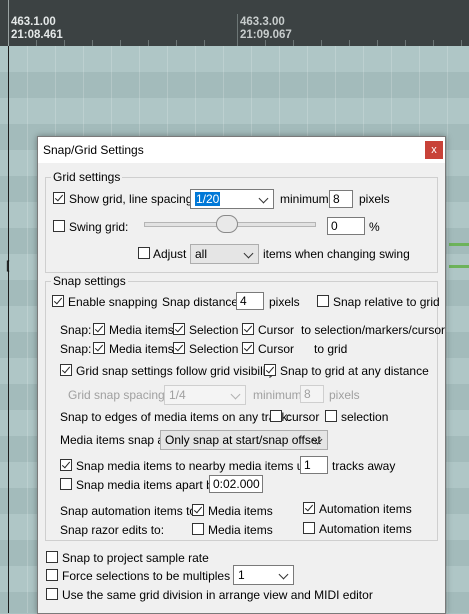 The image size is (469, 614). What do you see at coordinates (99, 227) in the screenshot?
I see `swing-grid-label: Swing grid:` at bounding box center [99, 227].